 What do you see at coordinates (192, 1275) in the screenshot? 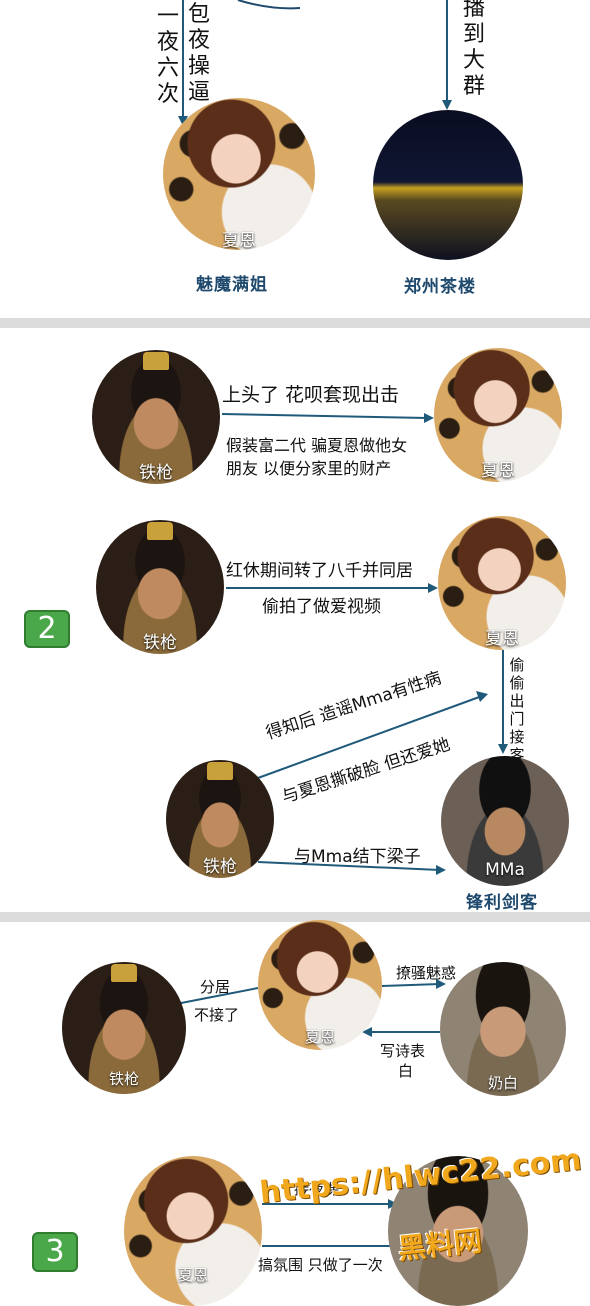
I see `avatar-caption: 夏恩` at bounding box center [192, 1275].